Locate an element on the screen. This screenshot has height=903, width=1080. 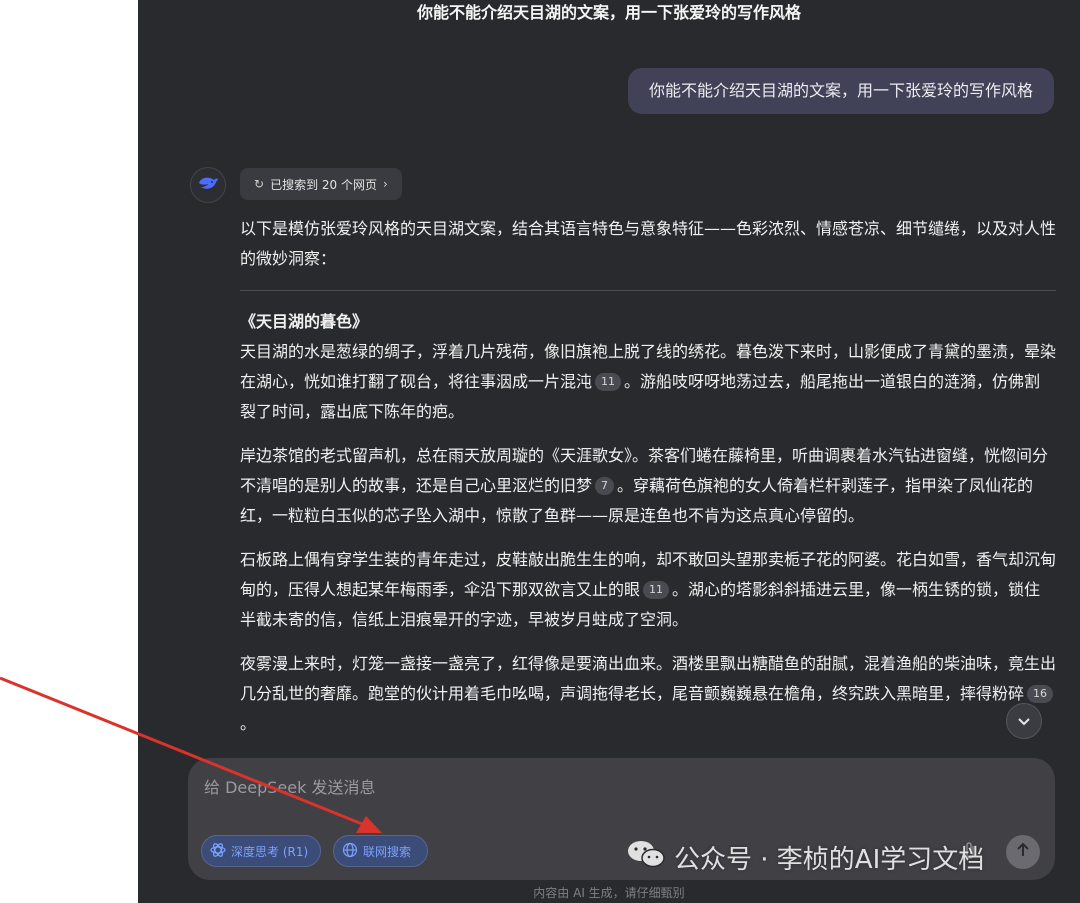
chevron-right-icon: › is located at coordinates (385, 184).